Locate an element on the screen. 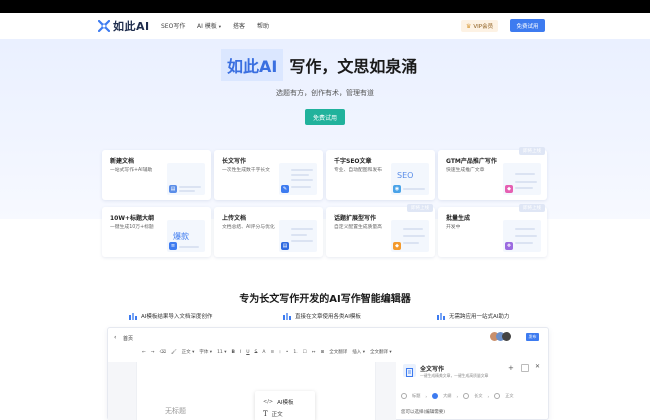 The height and width of the screenshot is (420, 650). step-label: 大纲 is located at coordinates (447, 396).